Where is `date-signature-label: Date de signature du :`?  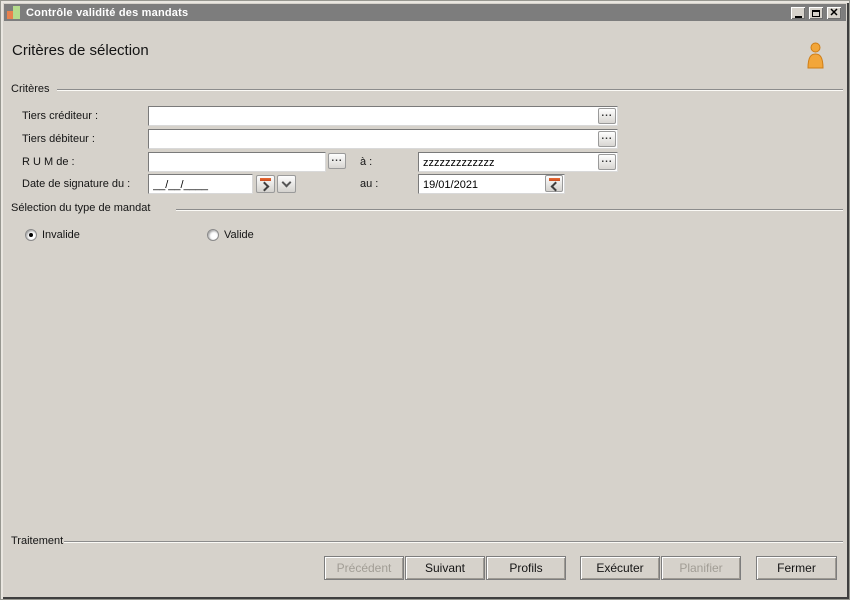 date-signature-label: Date de signature du : is located at coordinates (76, 184).